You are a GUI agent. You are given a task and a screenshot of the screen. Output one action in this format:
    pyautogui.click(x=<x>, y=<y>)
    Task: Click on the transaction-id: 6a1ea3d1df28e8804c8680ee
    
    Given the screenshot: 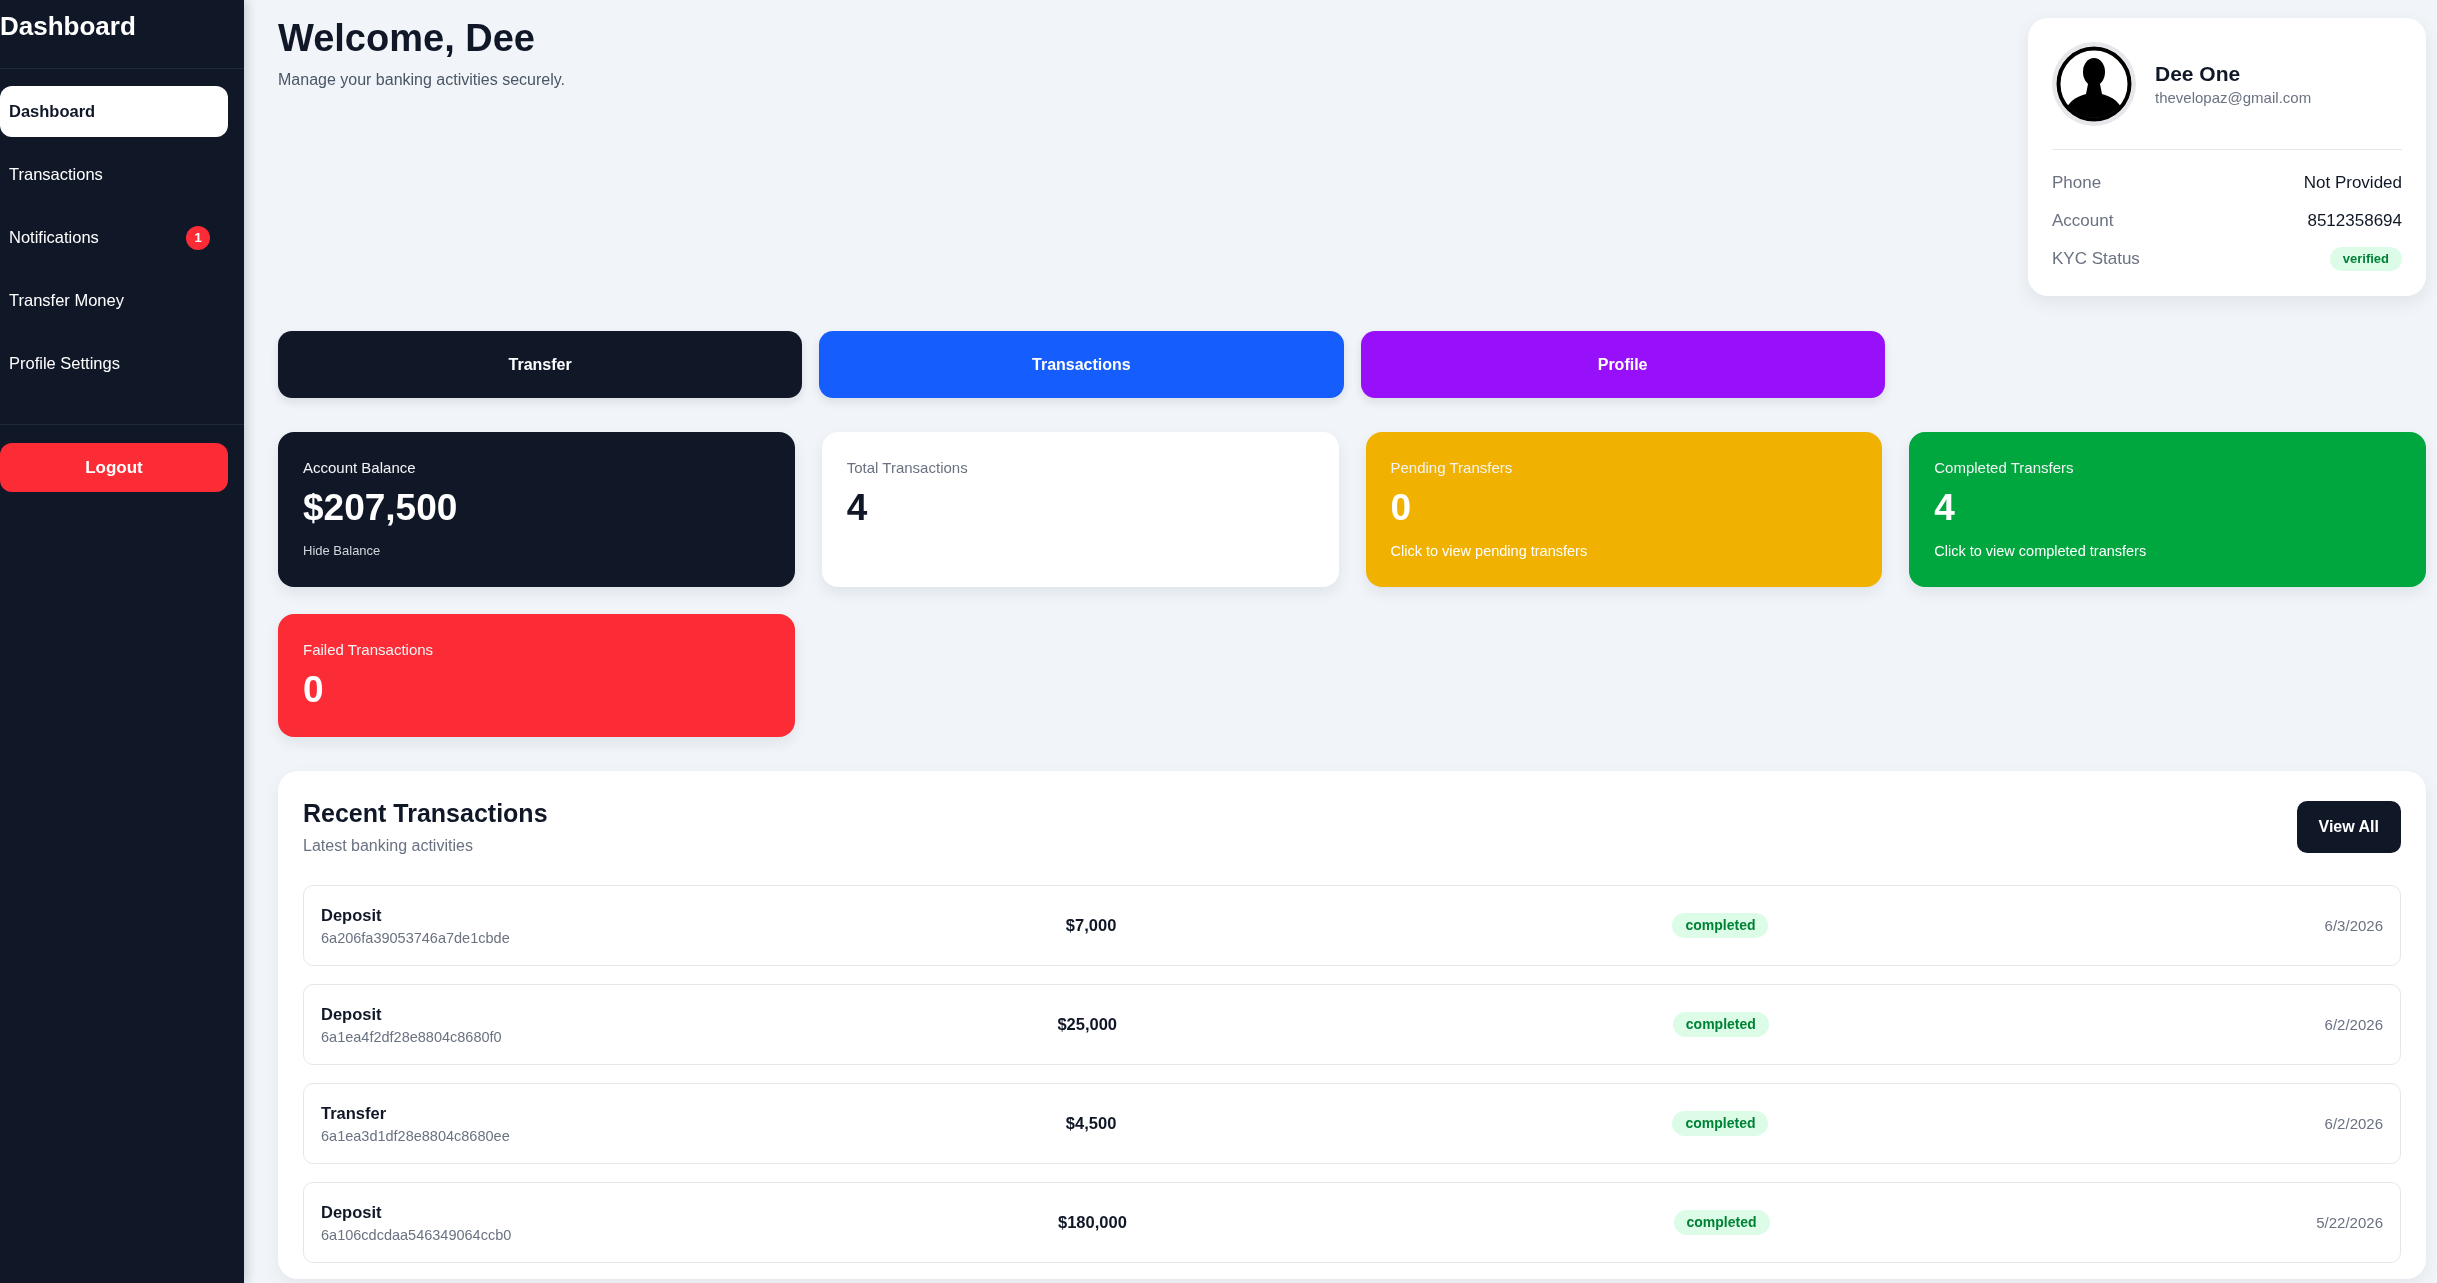 What is the action you would take?
    pyautogui.click(x=415, y=1135)
    